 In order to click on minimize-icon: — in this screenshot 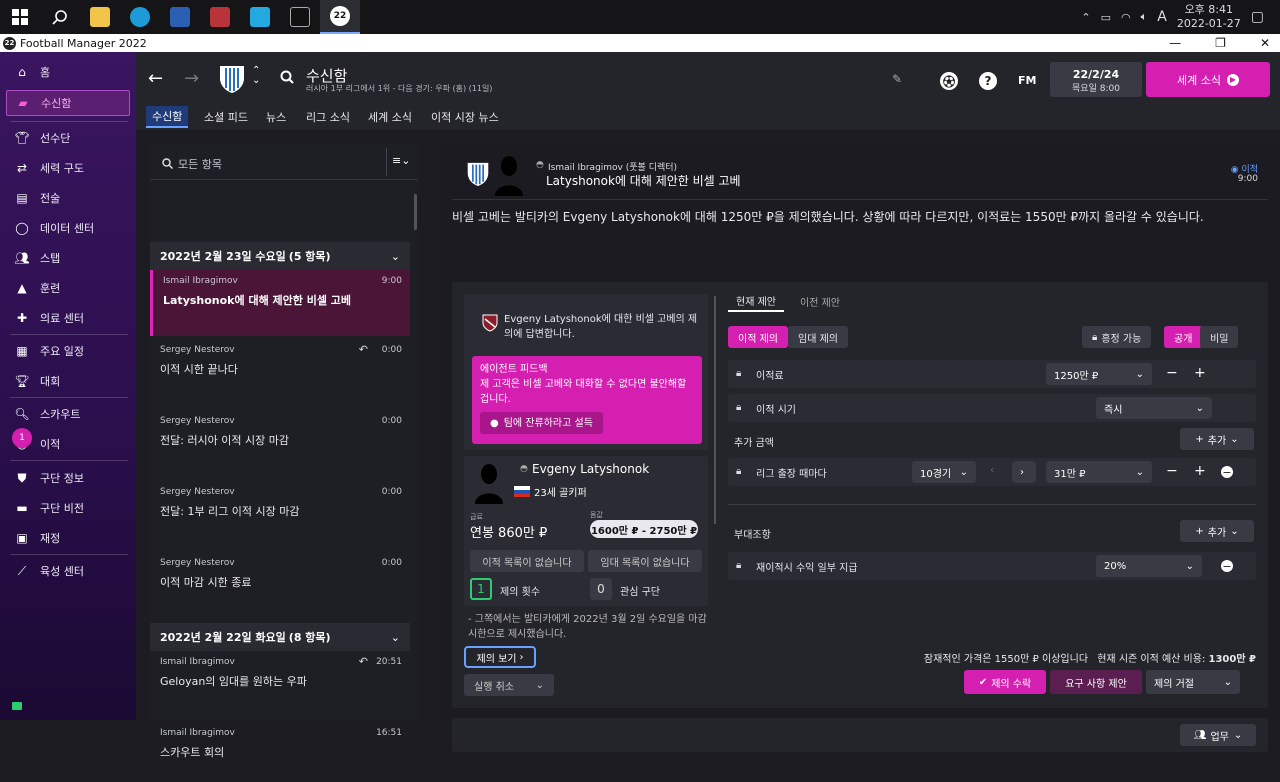, I will do `click(1175, 43)`.